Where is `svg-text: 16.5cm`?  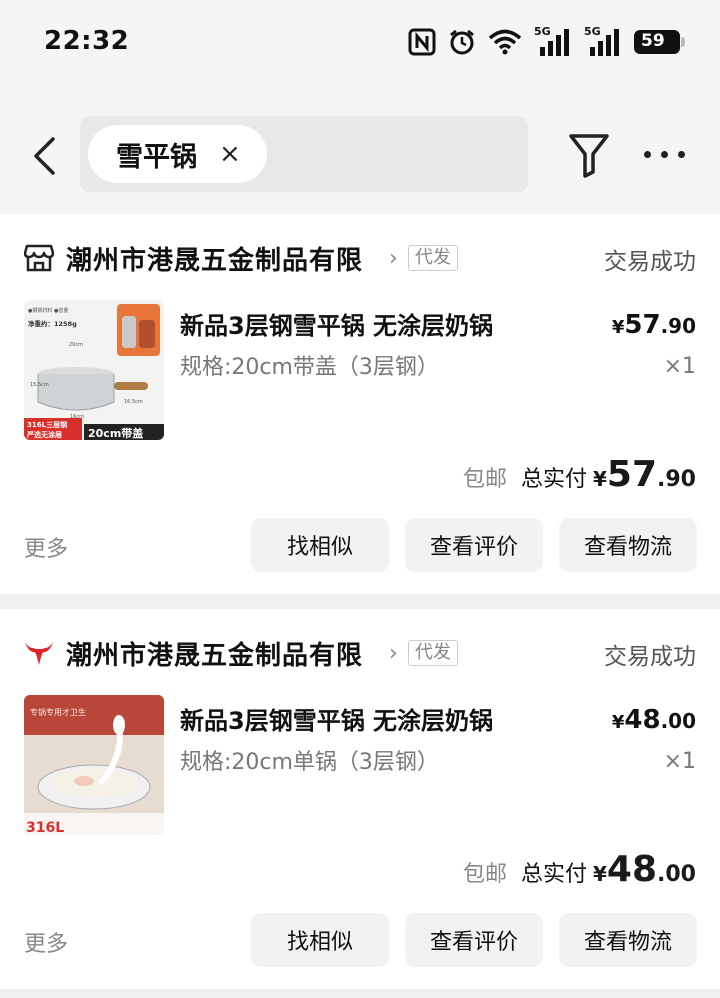 svg-text: 16.5cm is located at coordinates (133, 402).